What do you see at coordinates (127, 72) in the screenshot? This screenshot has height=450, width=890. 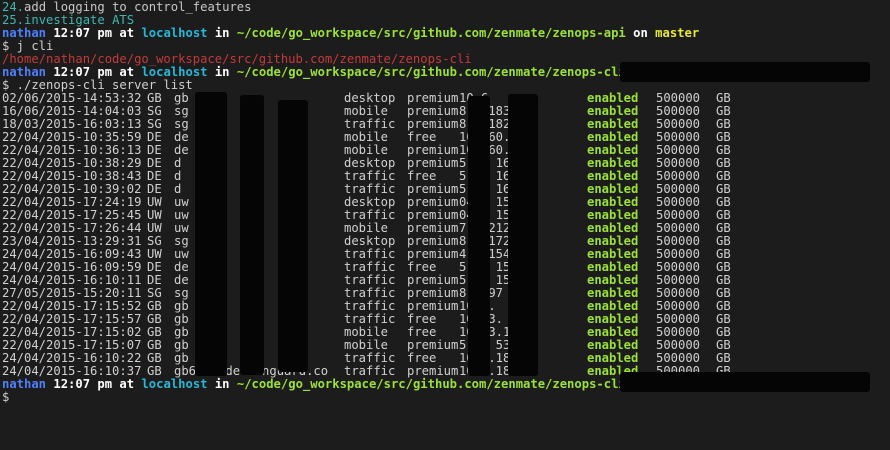 I see `prompt-at: at` at bounding box center [127, 72].